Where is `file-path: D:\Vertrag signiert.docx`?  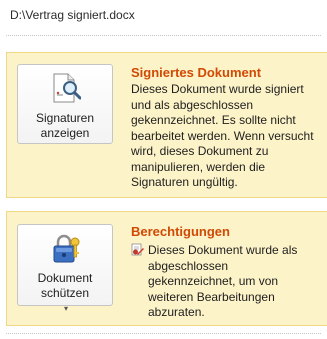 file-path: D:\Vertrag signiert.docx is located at coordinates (72, 15).